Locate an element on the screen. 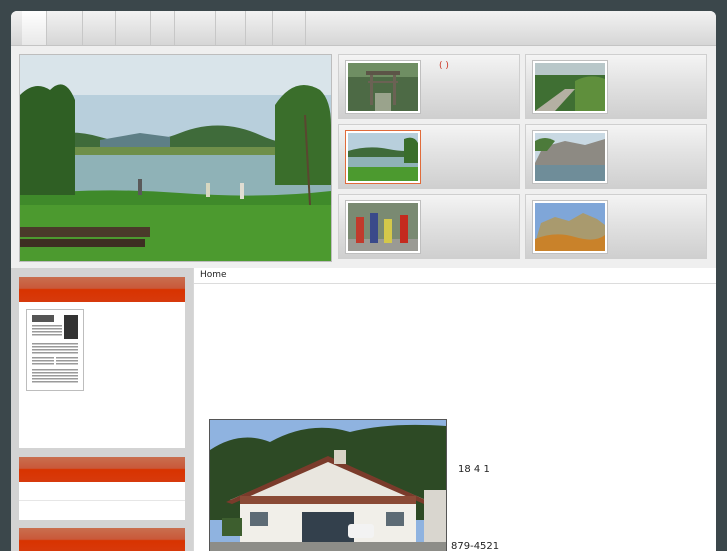 This screenshot has height=551, width=727. building-image is located at coordinates (328, 485).